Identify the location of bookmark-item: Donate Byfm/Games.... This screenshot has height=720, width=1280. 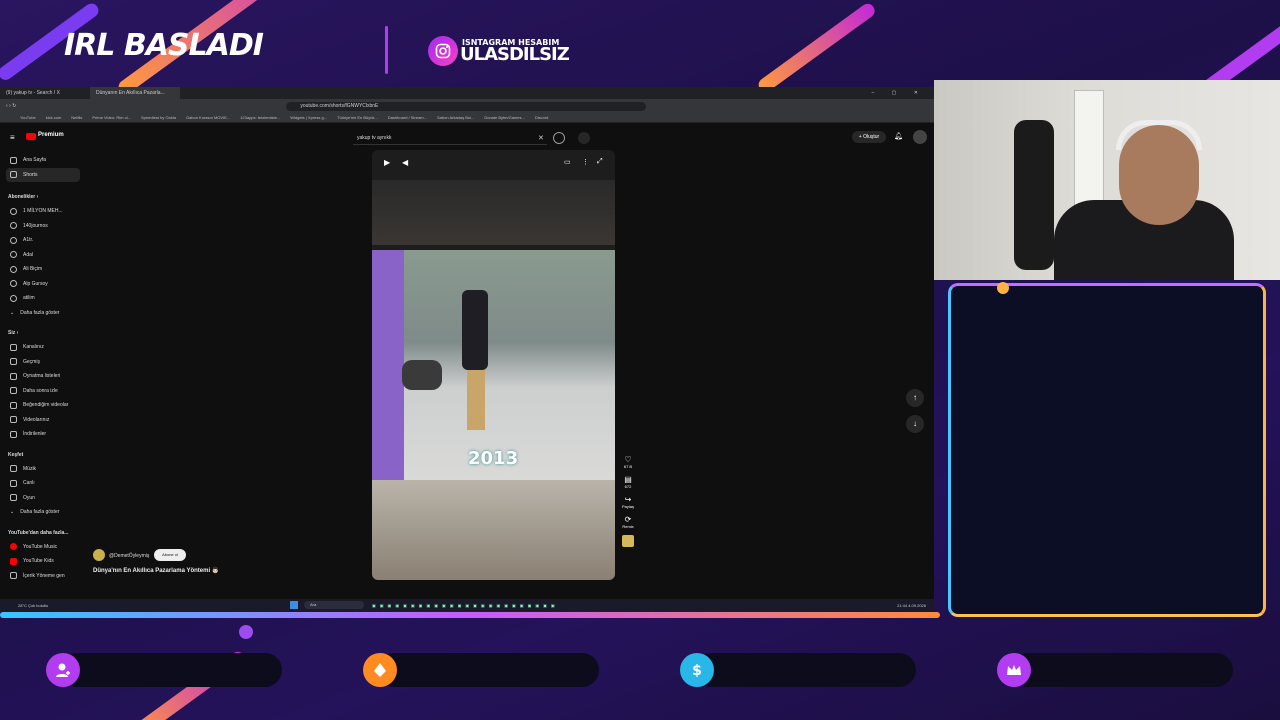
(504, 117).